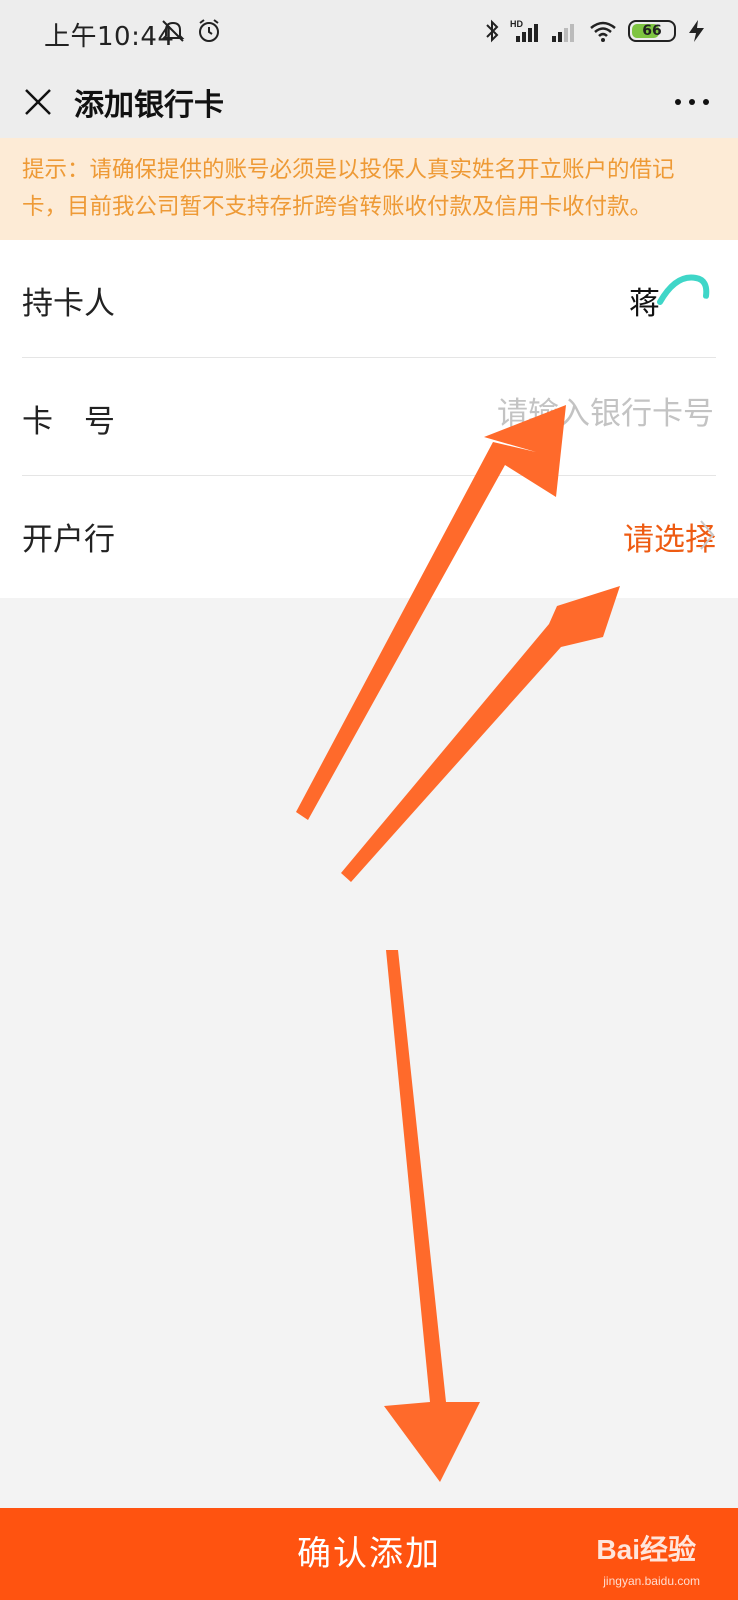 Image resolution: width=738 pixels, height=1600 pixels. What do you see at coordinates (369, 535) in the screenshot?
I see `bank-row: 开户行 请选择` at bounding box center [369, 535].